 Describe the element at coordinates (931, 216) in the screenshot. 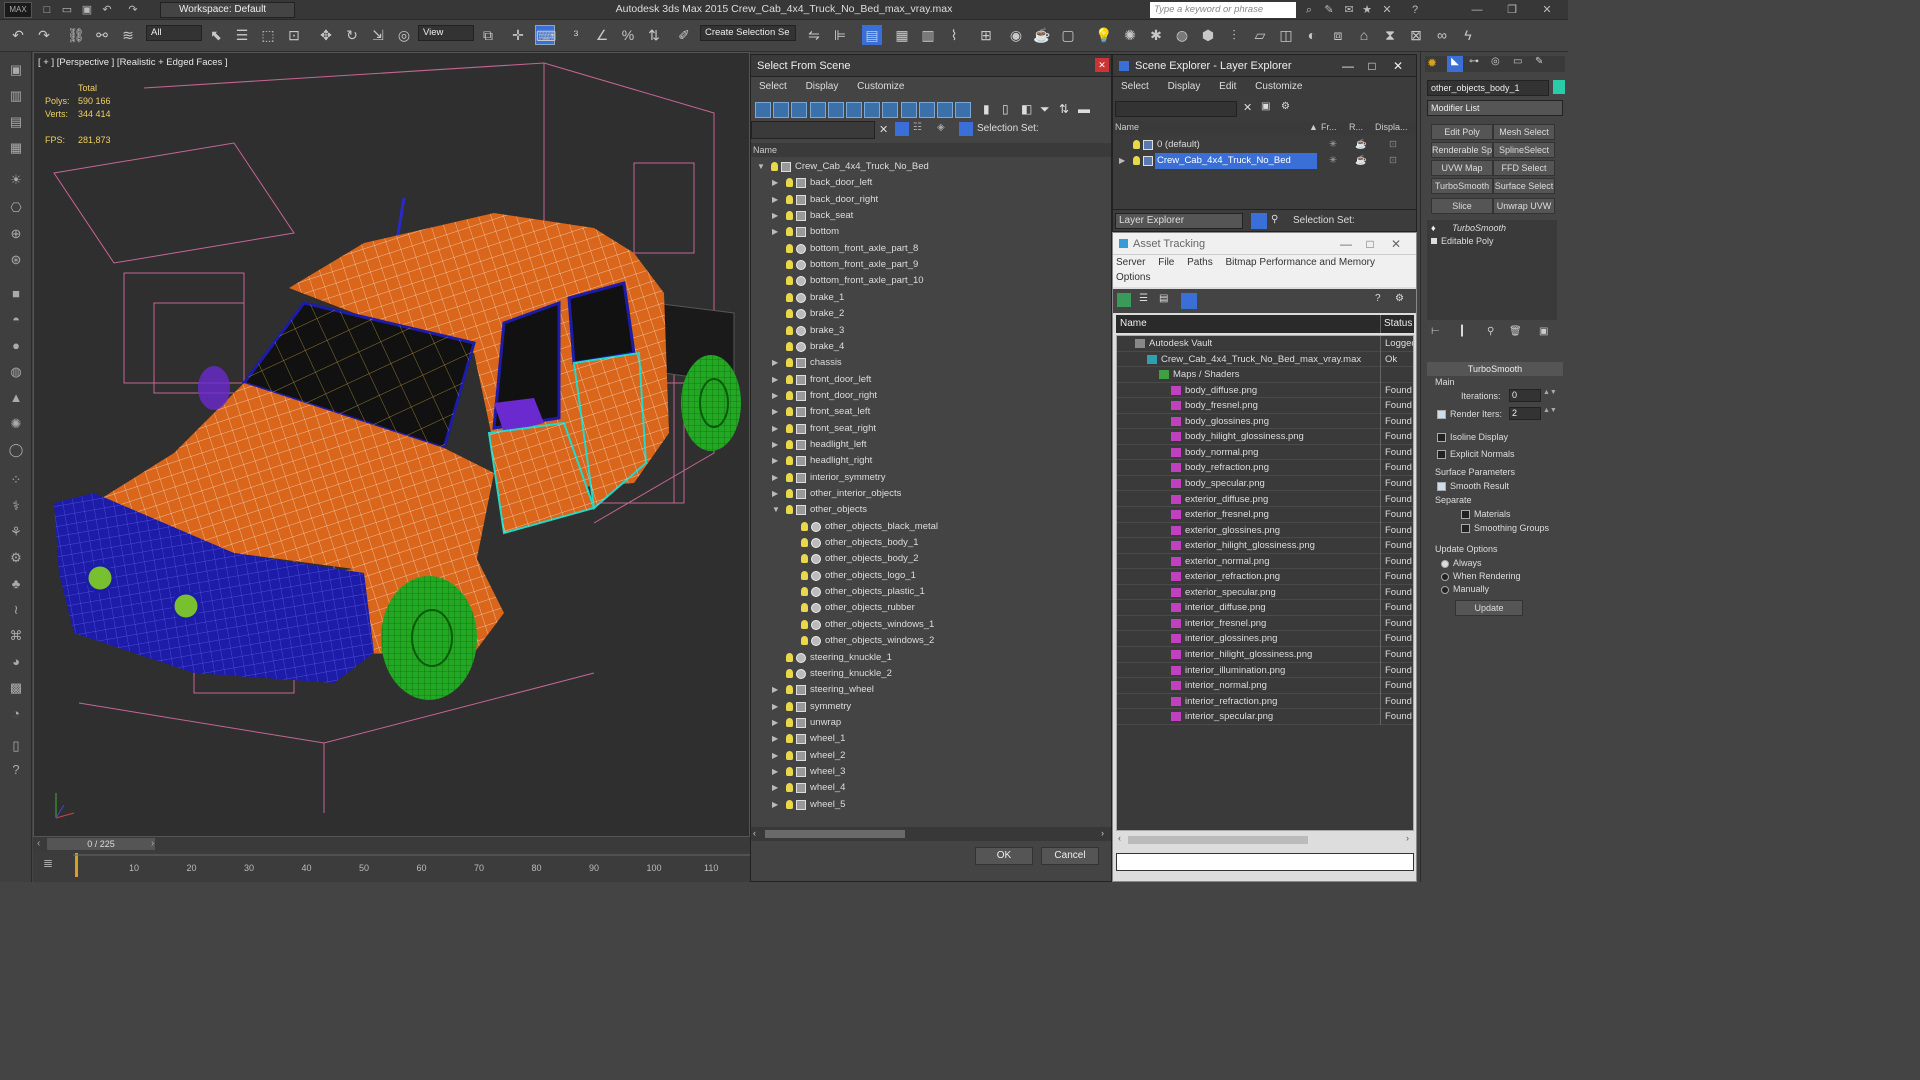

I see `scene-tree-item: ▶ back_seat` at that location.